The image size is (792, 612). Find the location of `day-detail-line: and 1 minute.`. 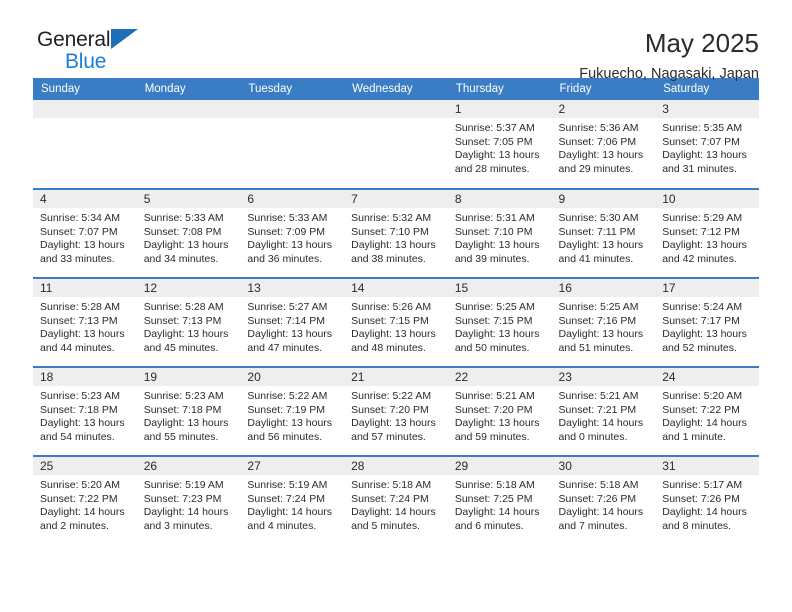

day-detail-line: and 1 minute. is located at coordinates (694, 436).